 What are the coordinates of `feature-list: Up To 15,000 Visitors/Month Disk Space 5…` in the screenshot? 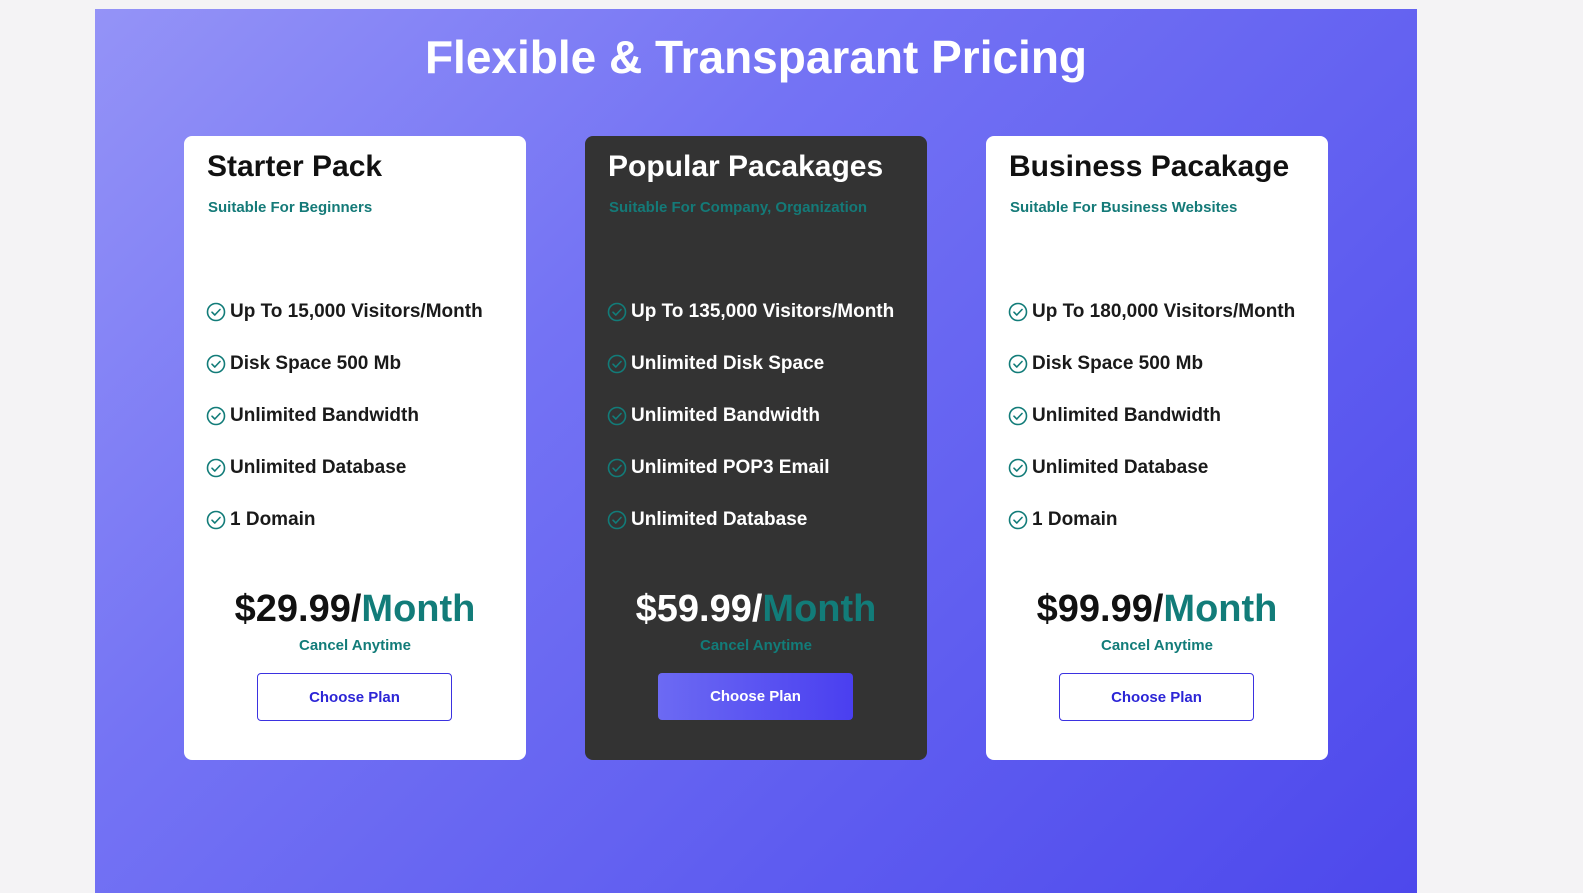 It's located at (344, 416).